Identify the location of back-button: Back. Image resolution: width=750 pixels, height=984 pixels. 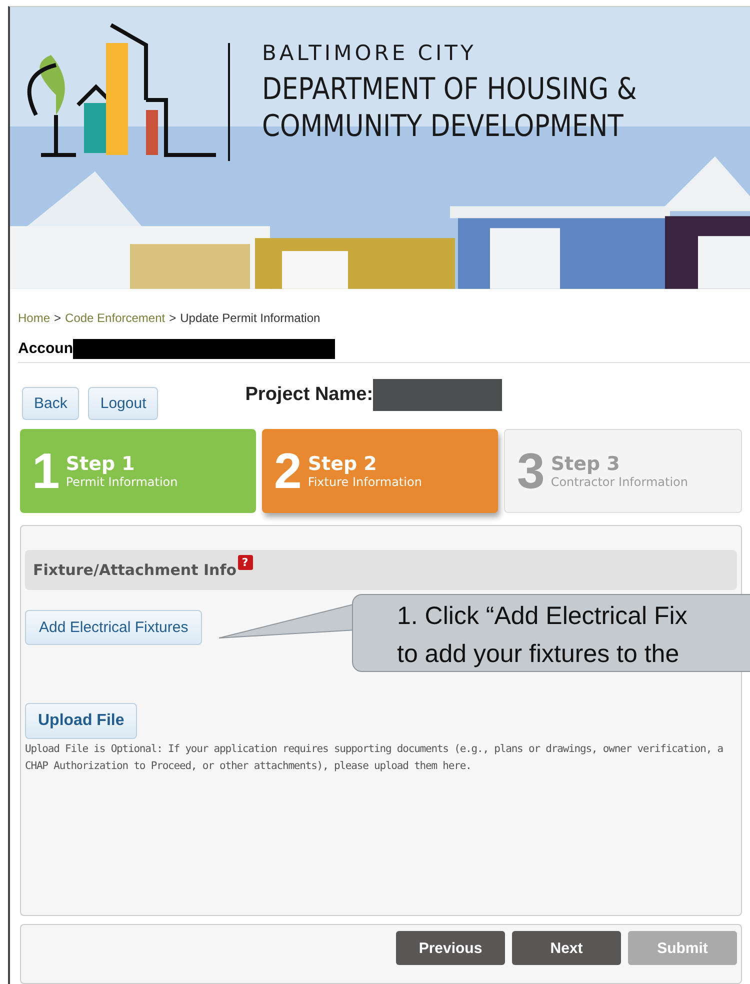
(51, 403).